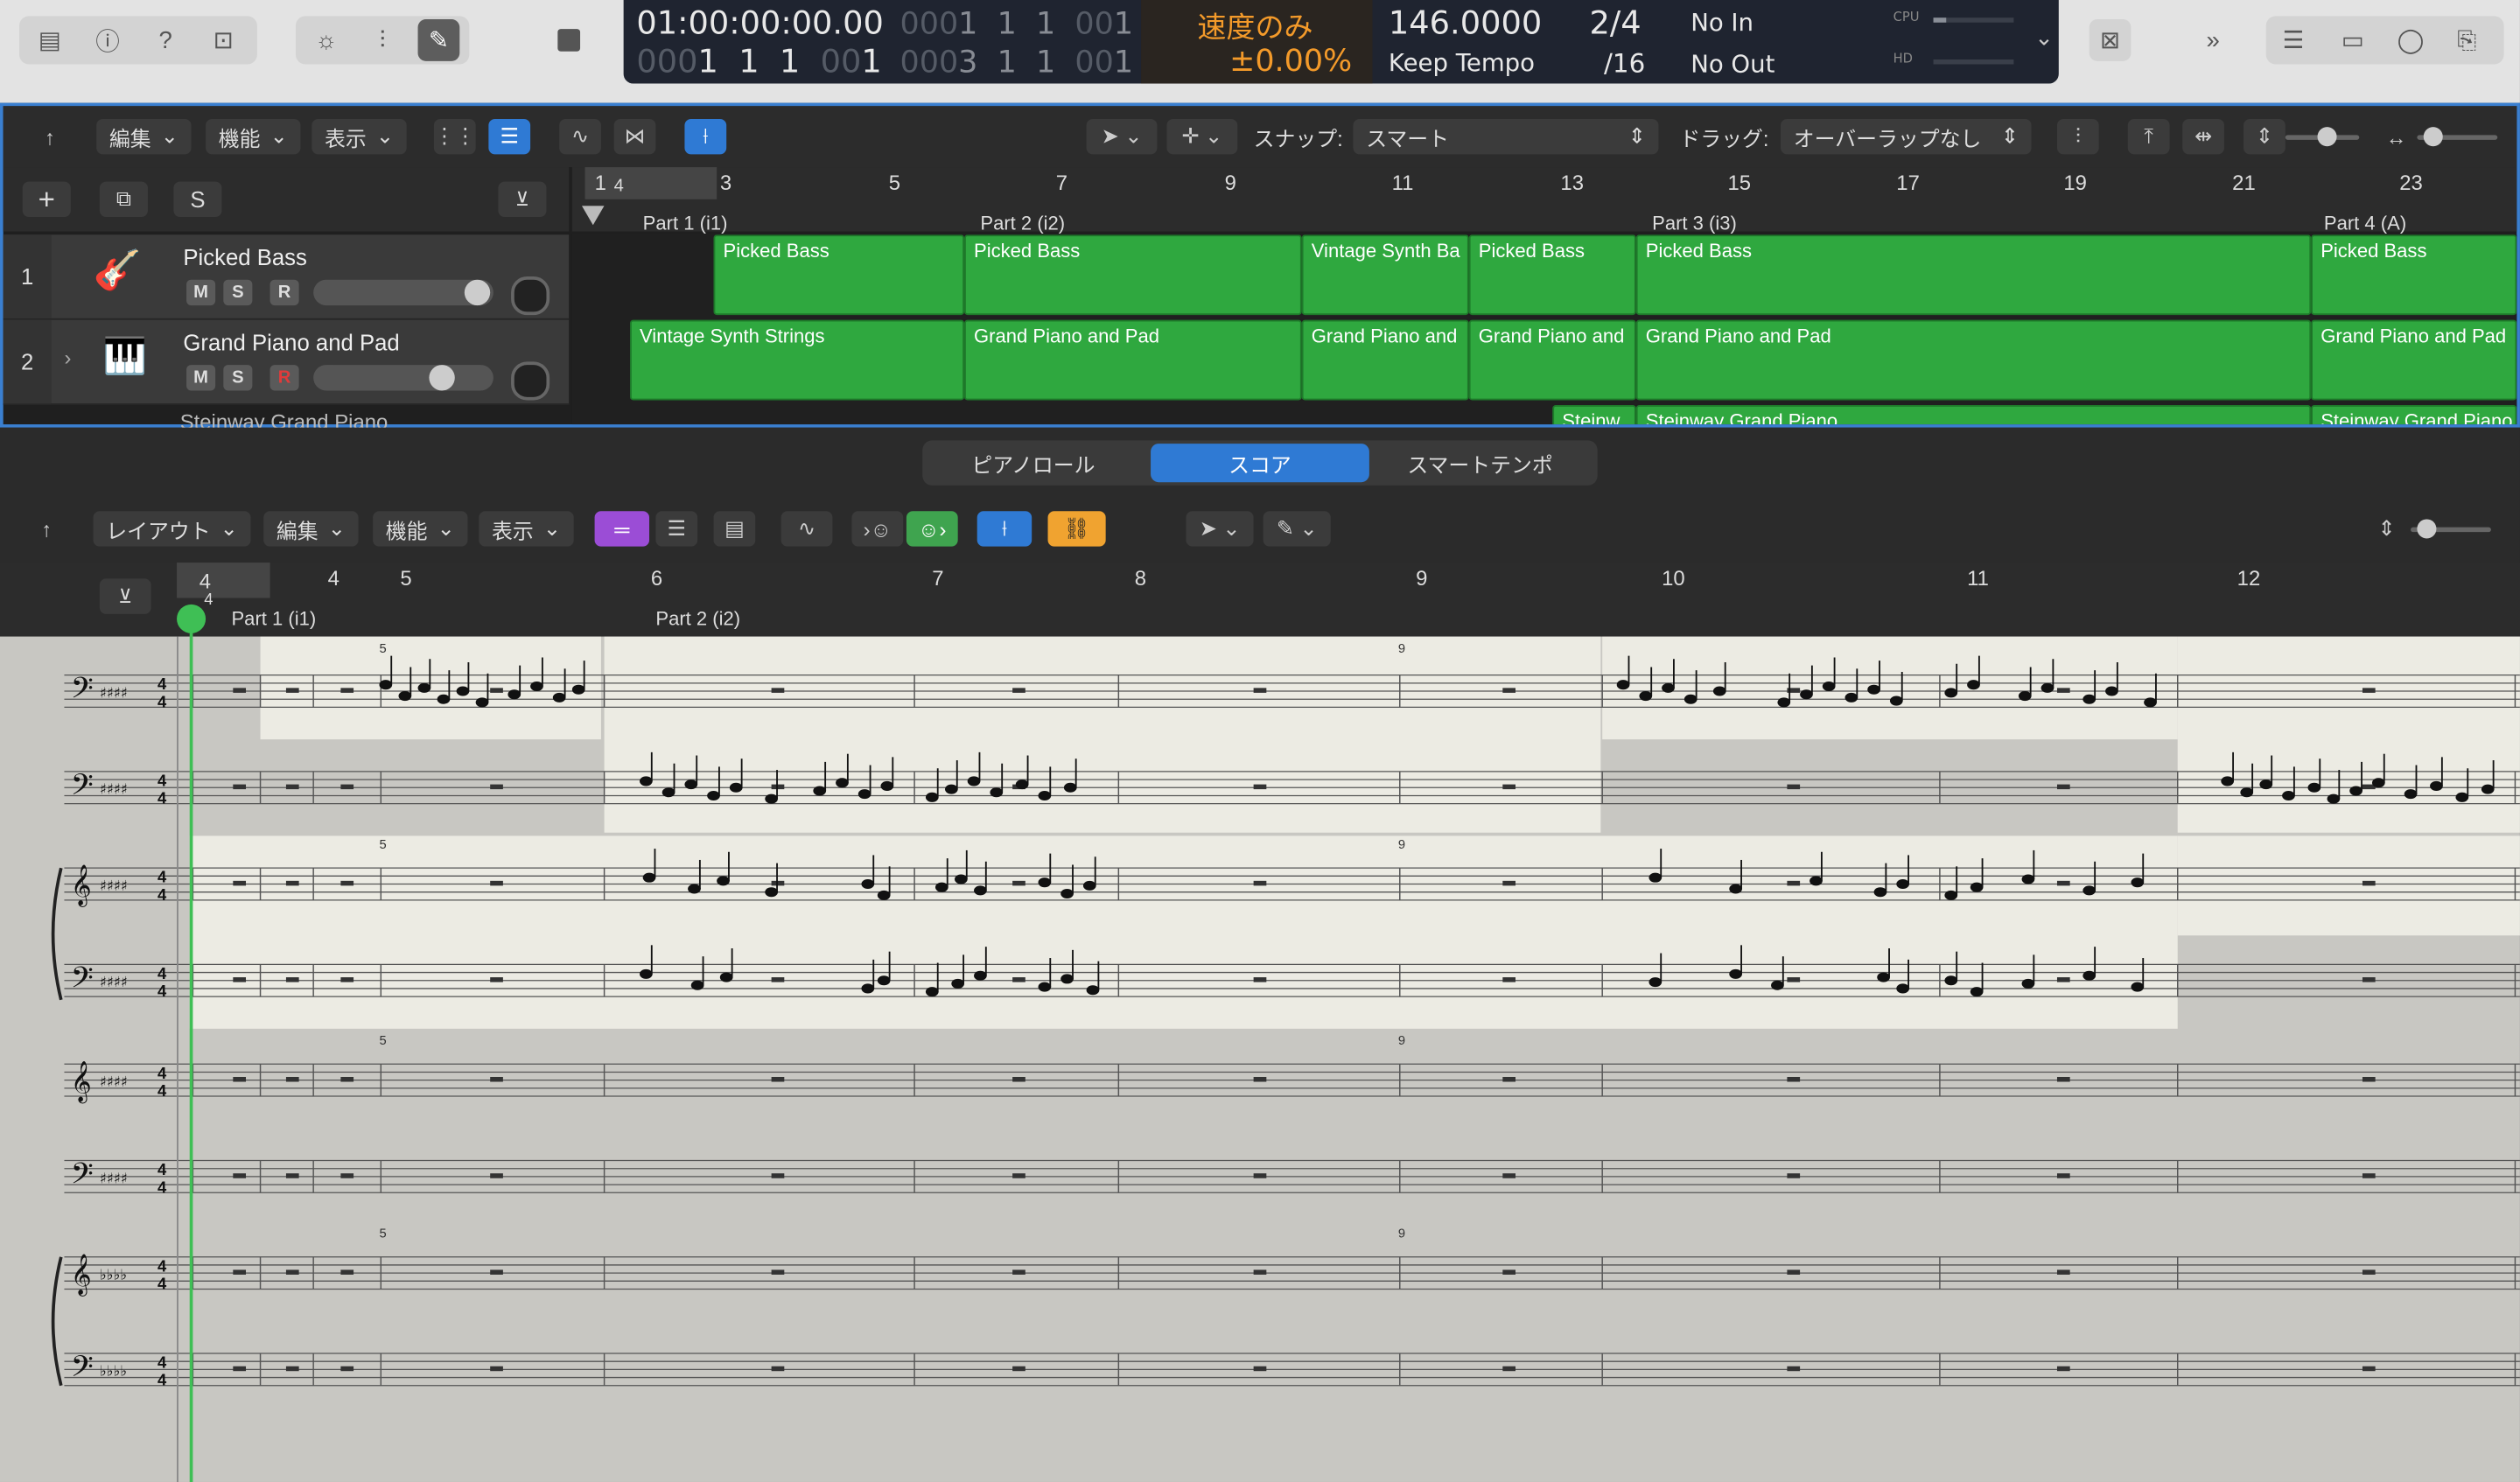 The height and width of the screenshot is (1482, 2520). Describe the element at coordinates (438, 40) in the screenshot. I see `editors-pencil-icon: ✎` at that location.